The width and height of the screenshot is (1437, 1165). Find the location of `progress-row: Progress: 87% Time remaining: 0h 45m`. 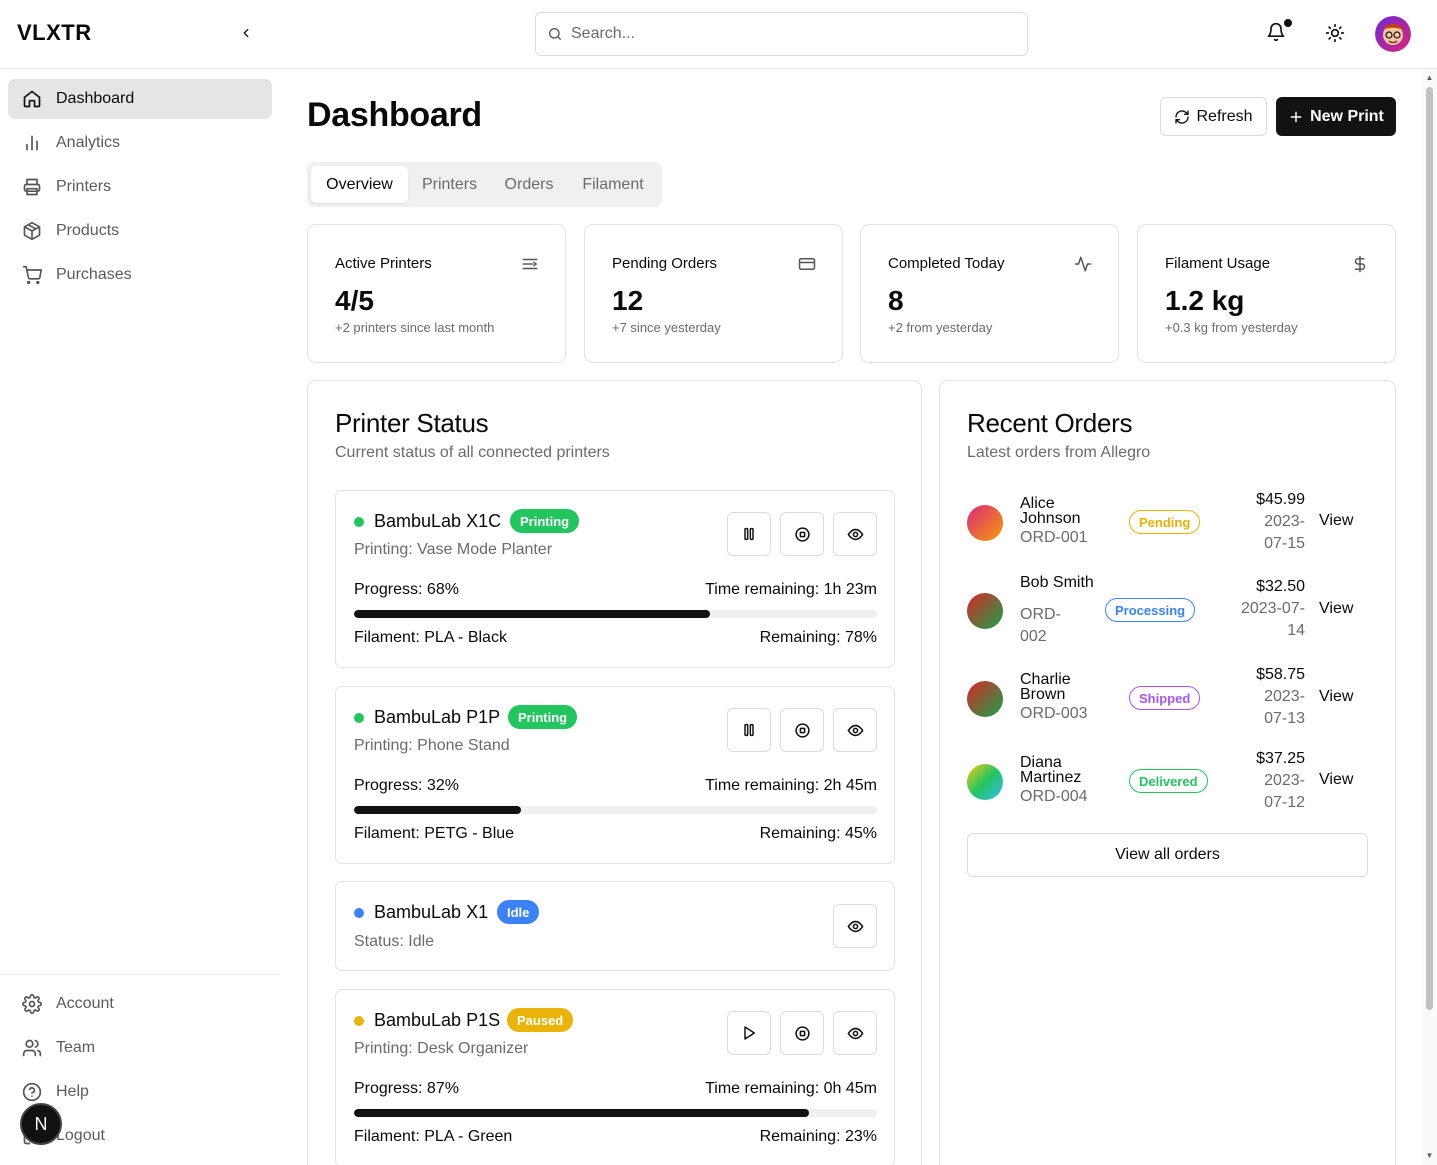

progress-row: Progress: 87% Time remaining: 0h 45m is located at coordinates (615, 1089).